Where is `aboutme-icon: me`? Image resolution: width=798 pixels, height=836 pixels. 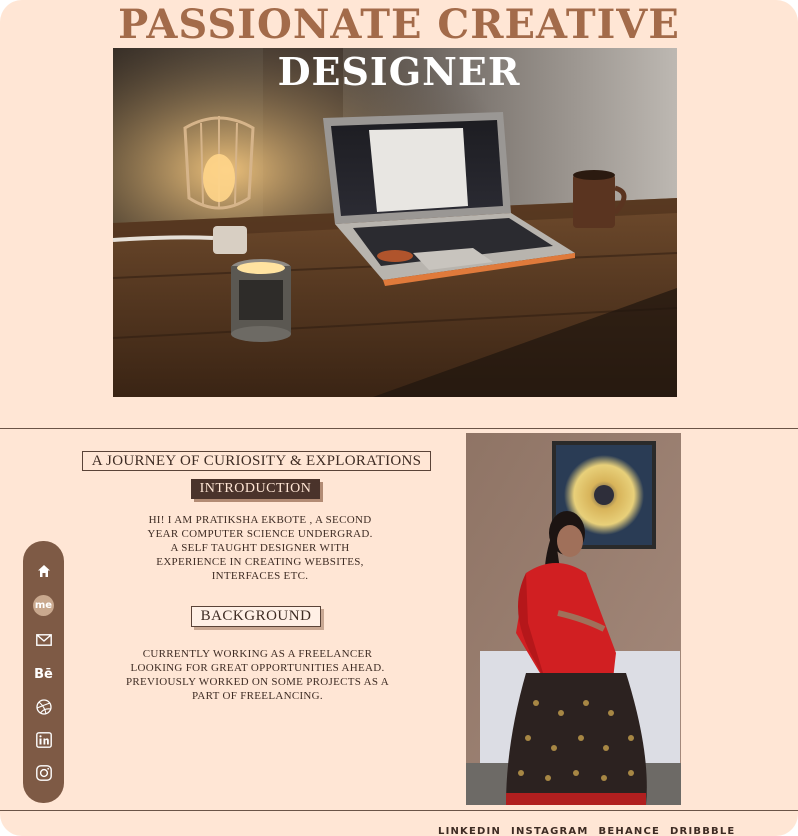 aboutme-icon: me is located at coordinates (43, 605).